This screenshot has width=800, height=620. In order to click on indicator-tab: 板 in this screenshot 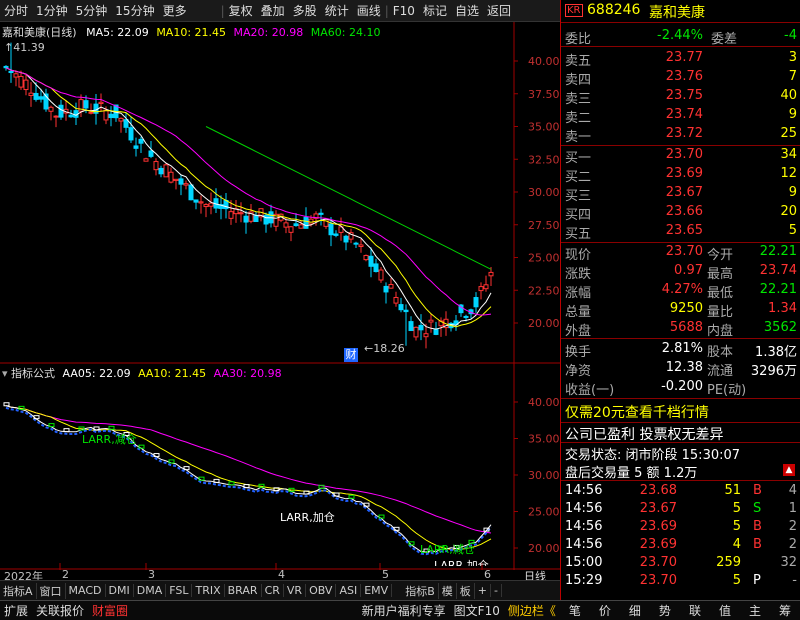, I will do `click(466, 590)`.